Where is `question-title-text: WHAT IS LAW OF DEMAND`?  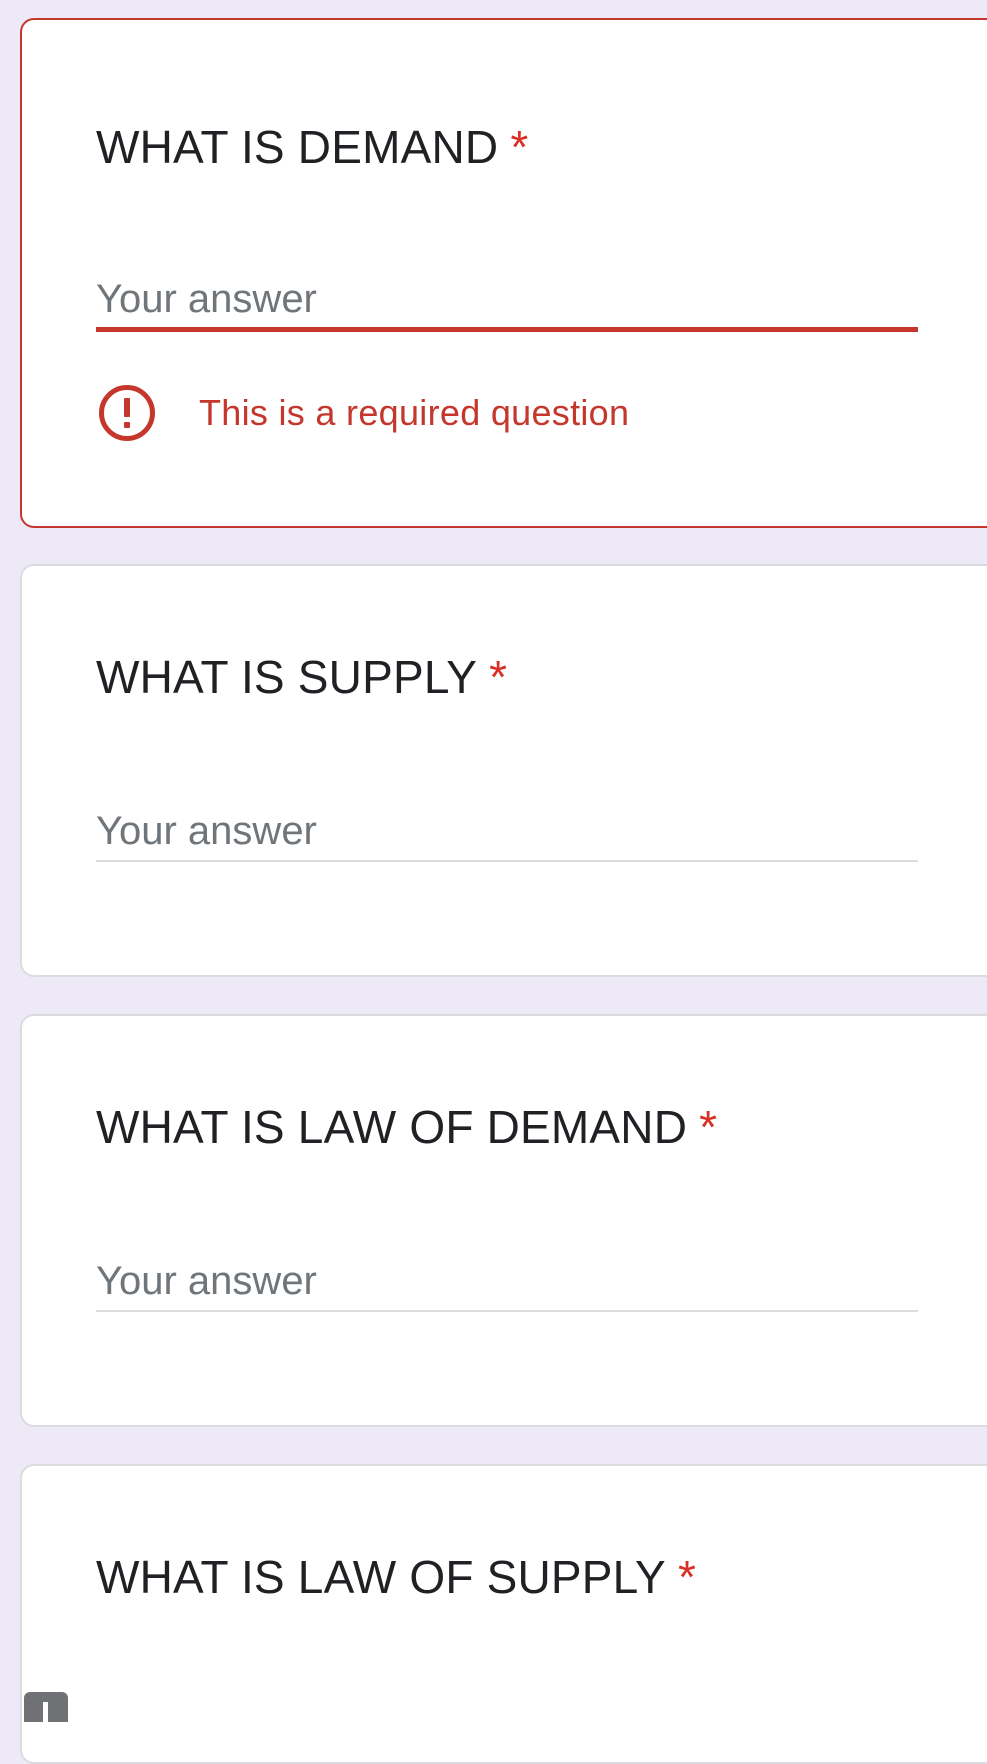 question-title-text: WHAT IS LAW OF DEMAND is located at coordinates (392, 1127).